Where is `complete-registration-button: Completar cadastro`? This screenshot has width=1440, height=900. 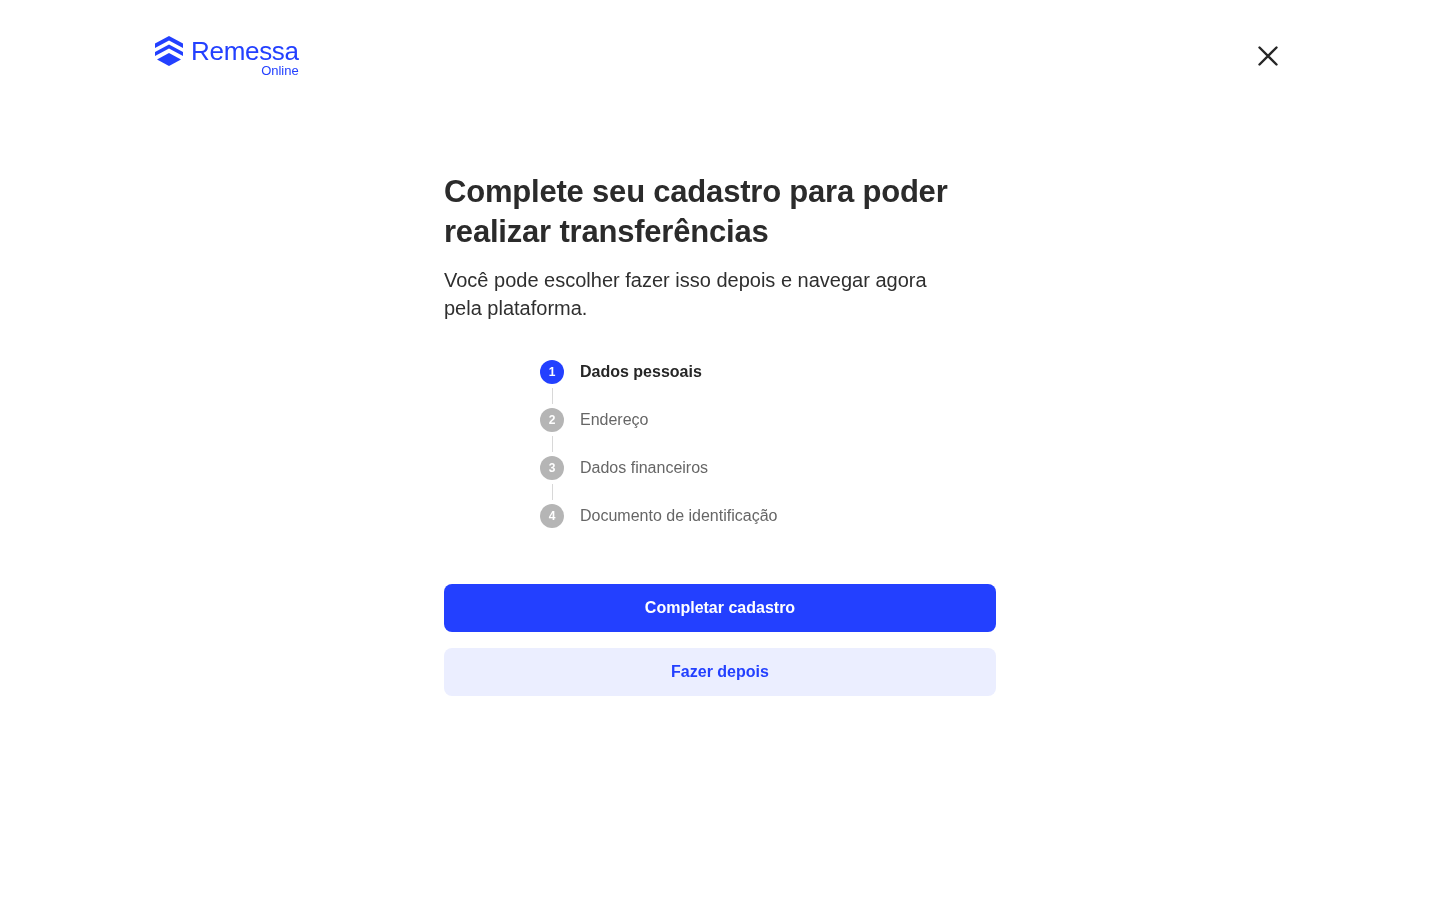 complete-registration-button: Completar cadastro is located at coordinates (720, 608).